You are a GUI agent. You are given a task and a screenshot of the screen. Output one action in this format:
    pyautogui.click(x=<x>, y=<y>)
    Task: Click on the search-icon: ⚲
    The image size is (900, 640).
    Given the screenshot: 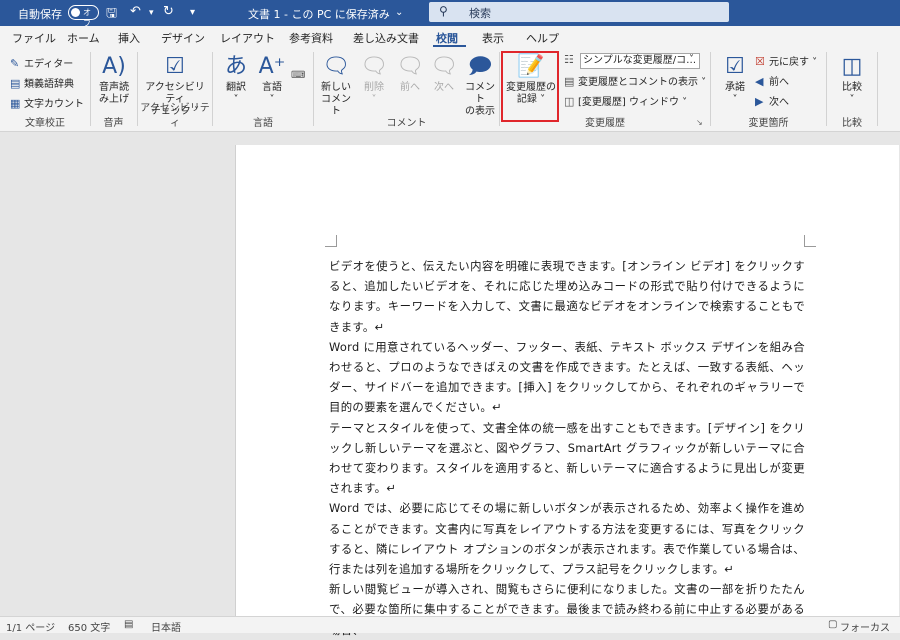 What is the action you would take?
    pyautogui.click(x=443, y=11)
    